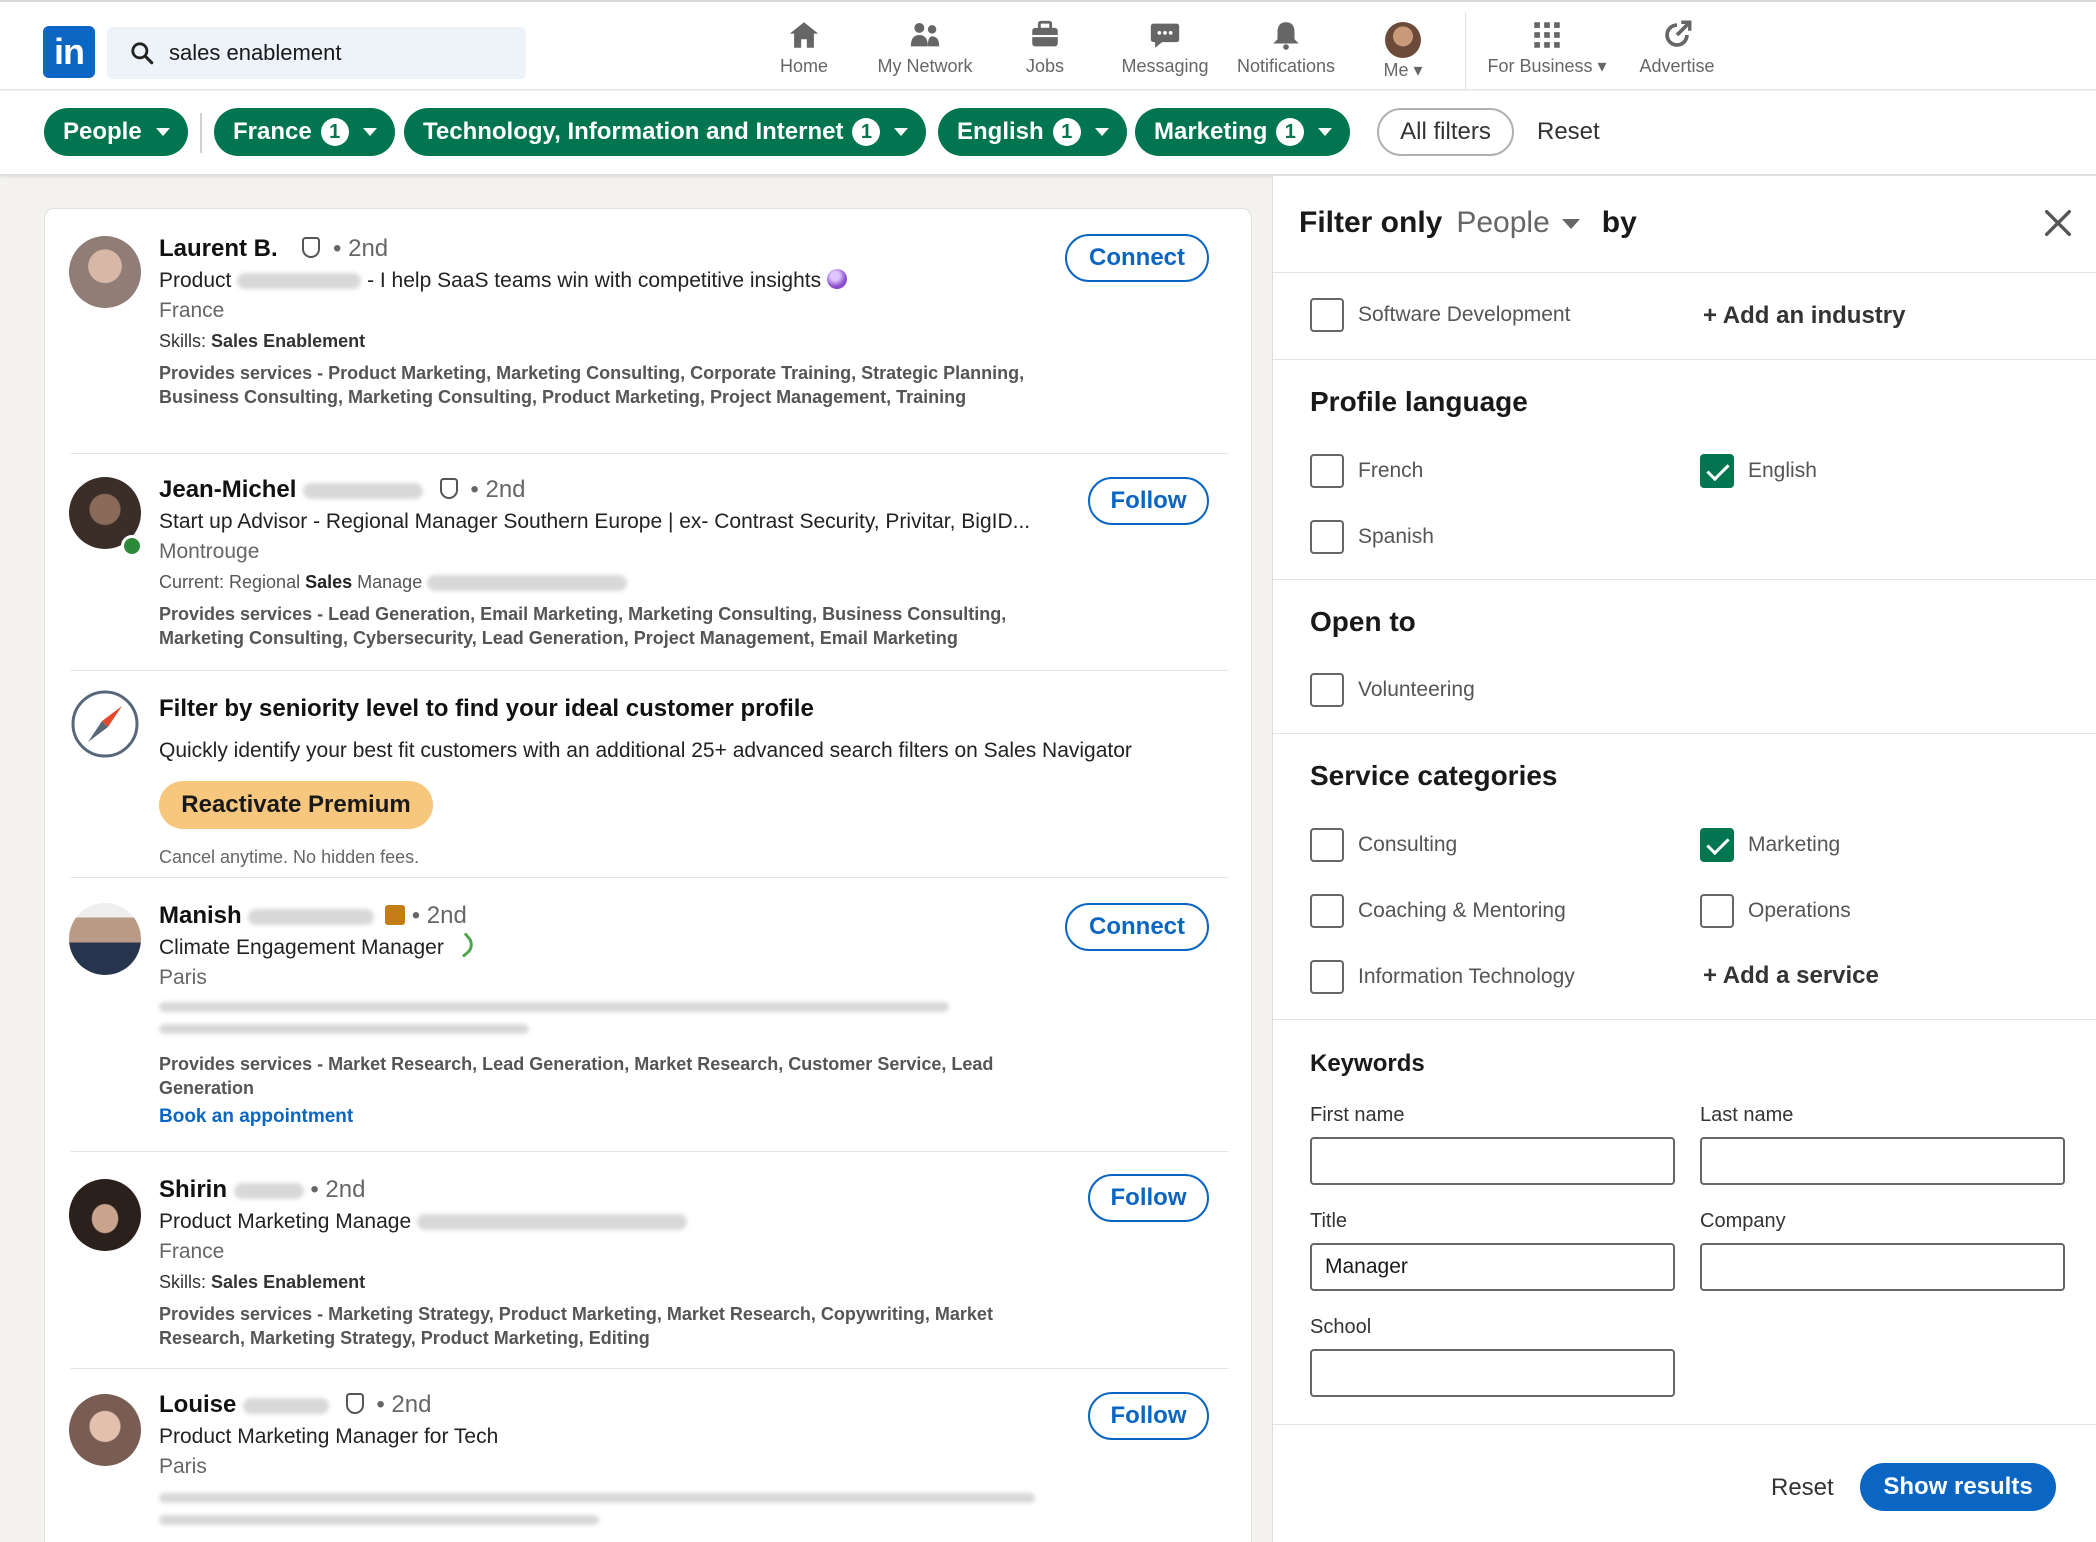 The width and height of the screenshot is (2096, 1542). I want to click on reset-filters-button: Reset, so click(1568, 132).